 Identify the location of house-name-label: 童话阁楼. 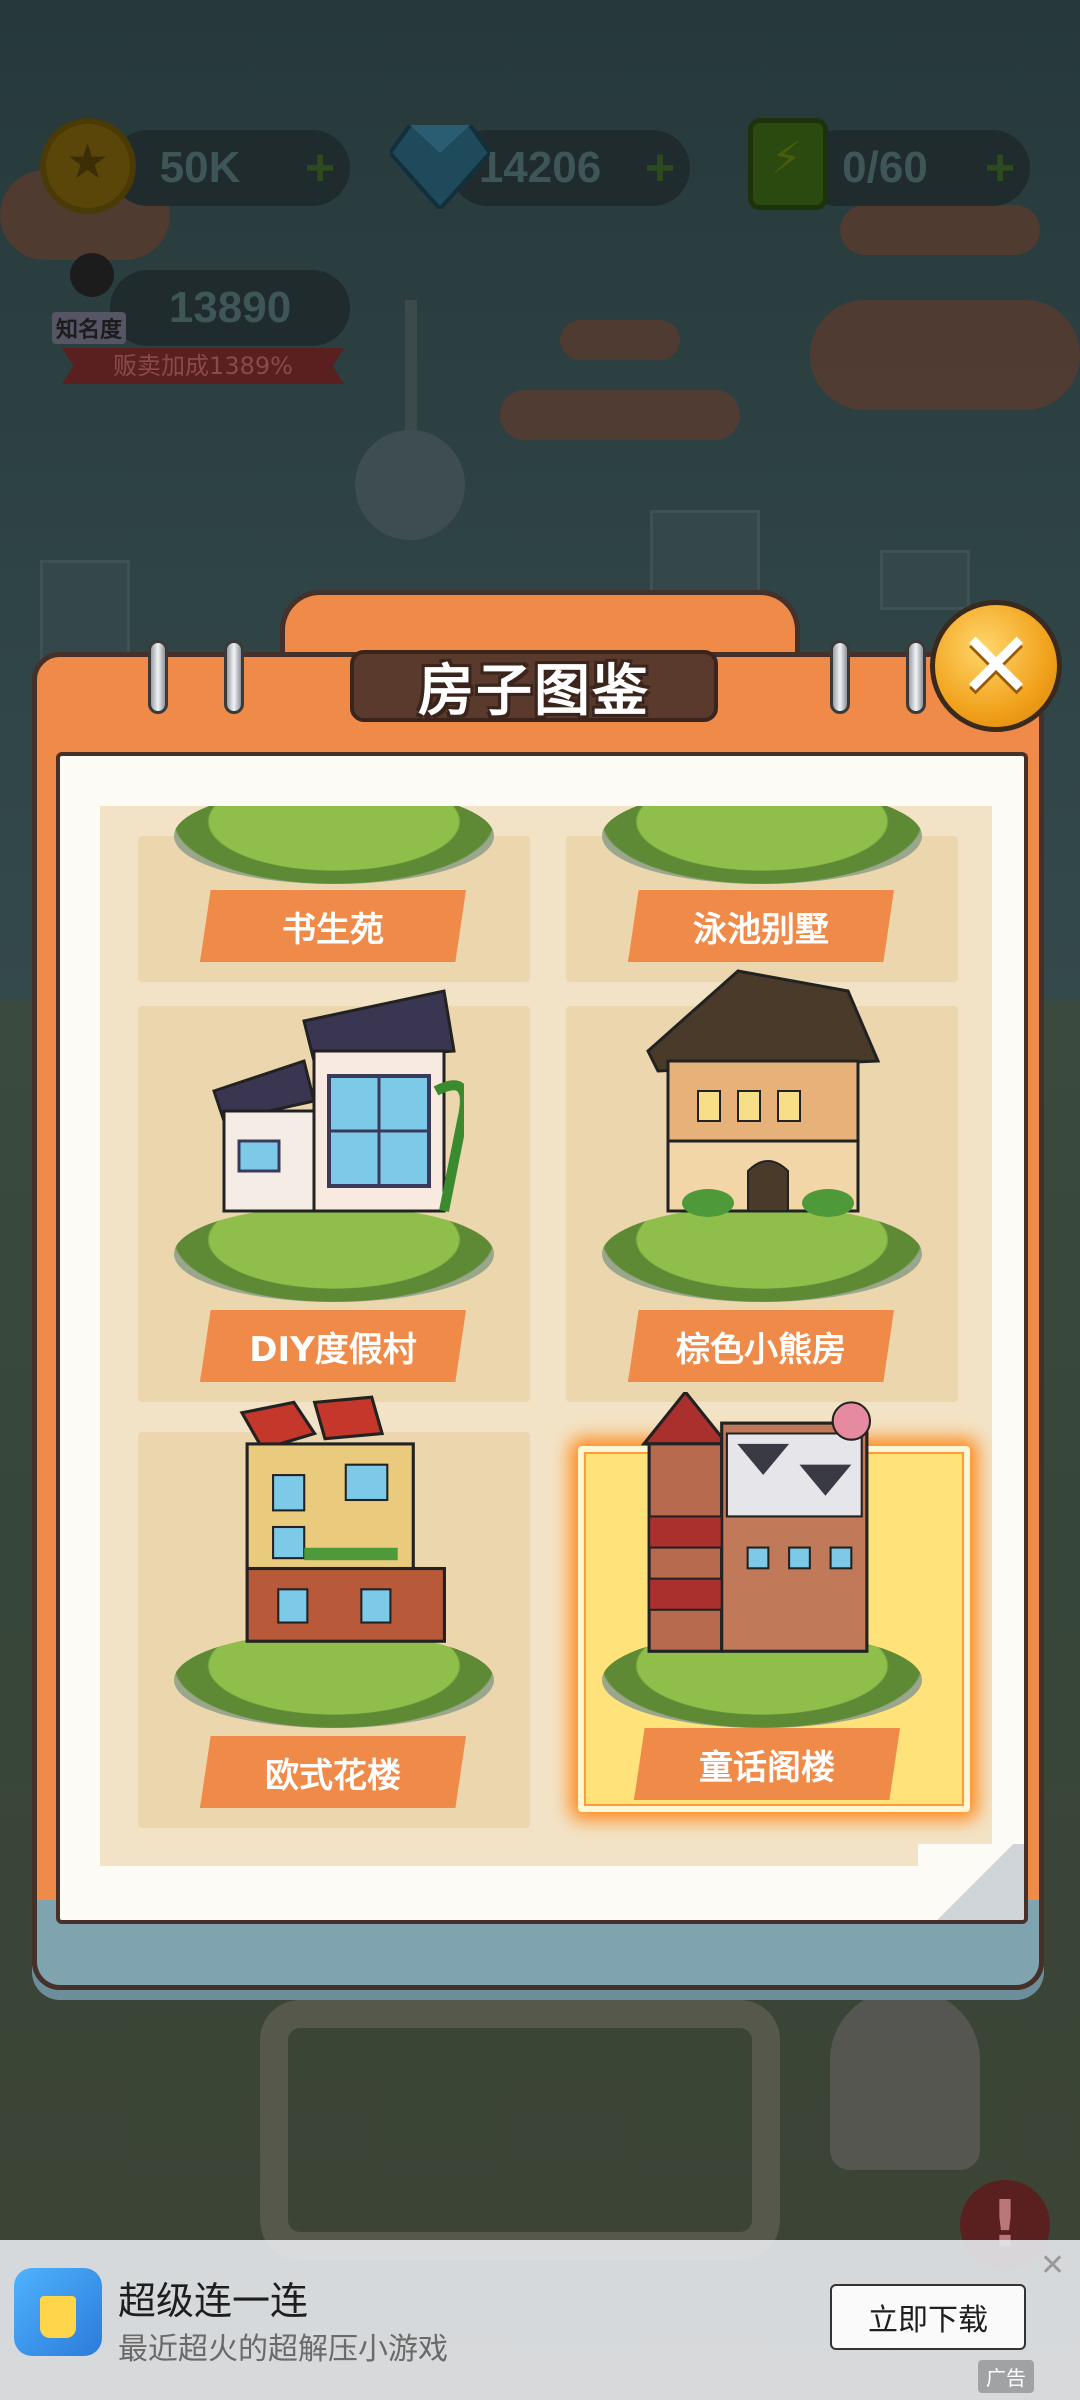
(767, 1764).